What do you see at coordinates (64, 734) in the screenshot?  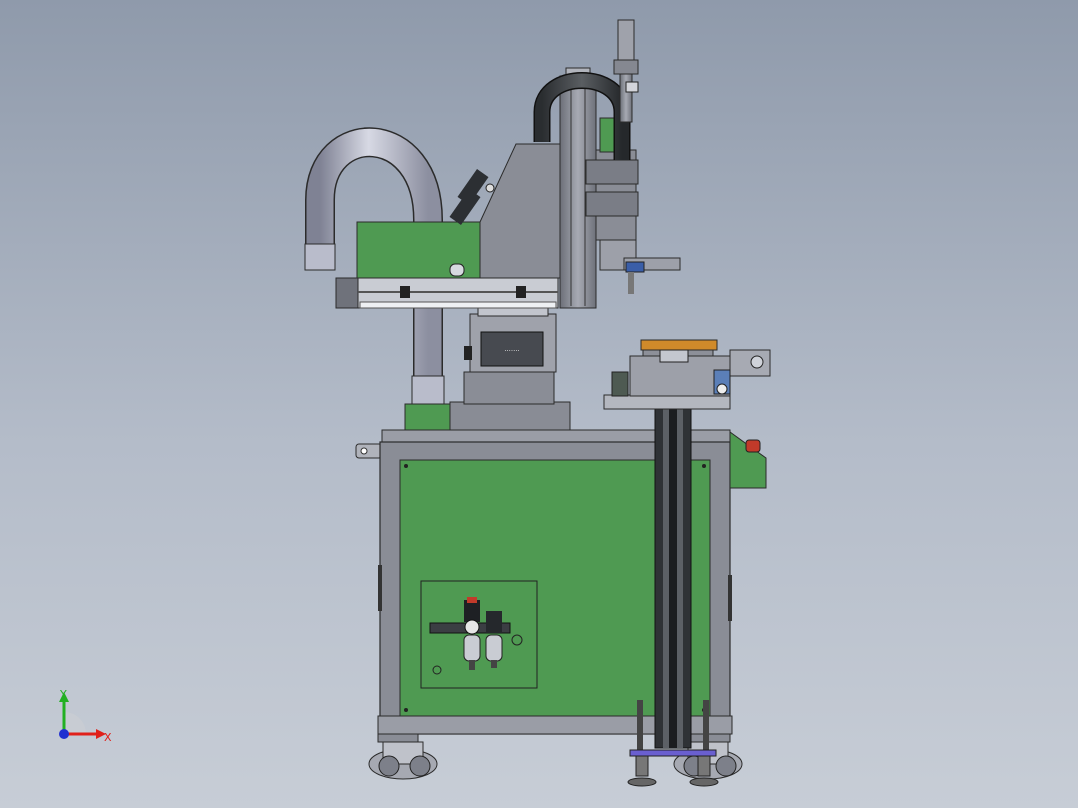 I see `z-axis-dot` at bounding box center [64, 734].